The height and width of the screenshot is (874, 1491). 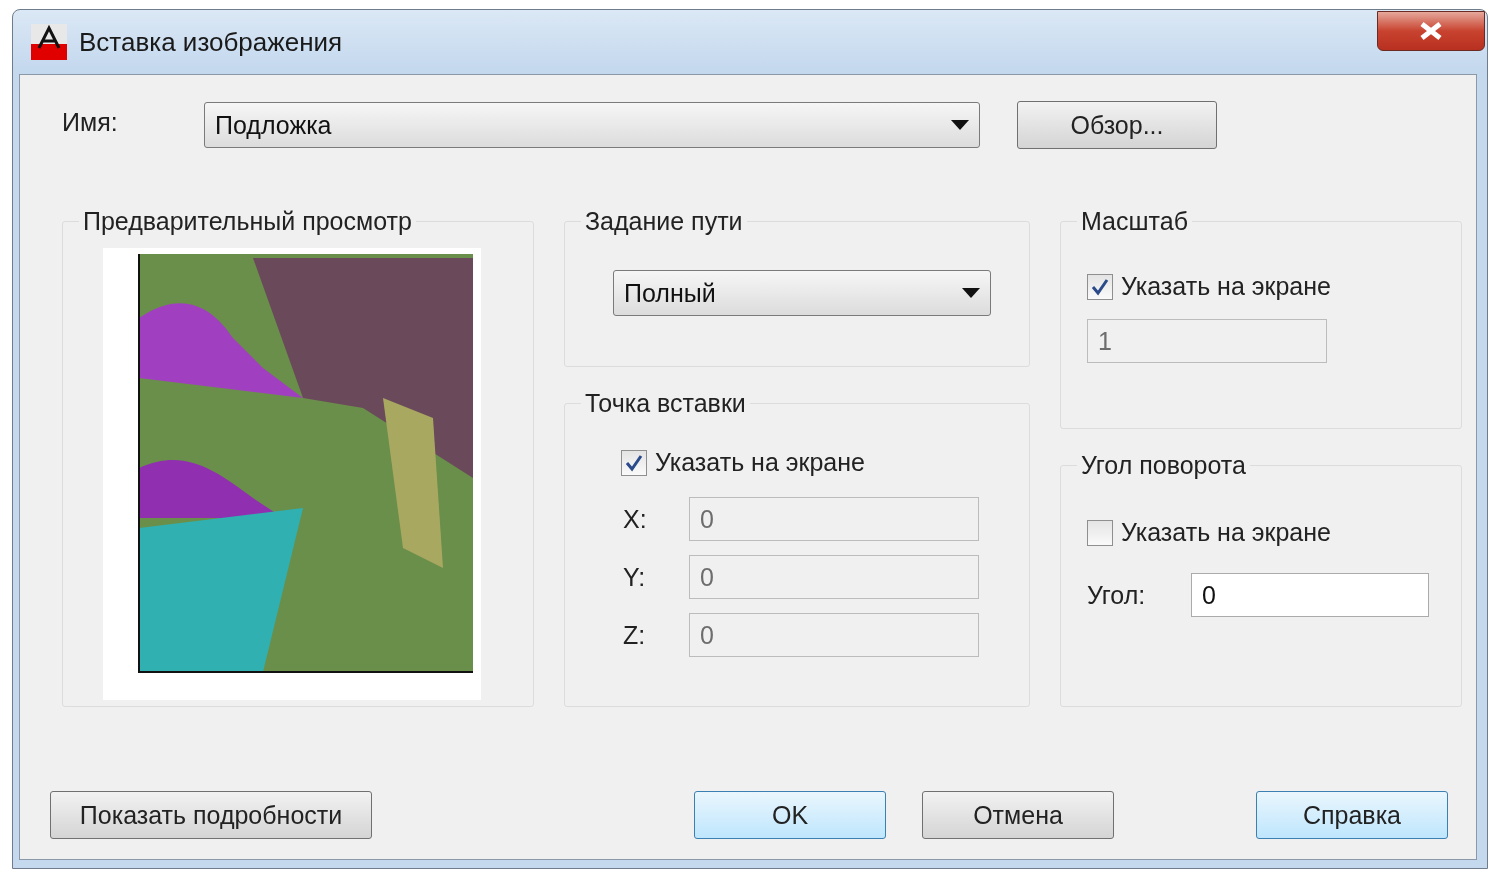 What do you see at coordinates (790, 815) in the screenshot?
I see `dialog-button: OK` at bounding box center [790, 815].